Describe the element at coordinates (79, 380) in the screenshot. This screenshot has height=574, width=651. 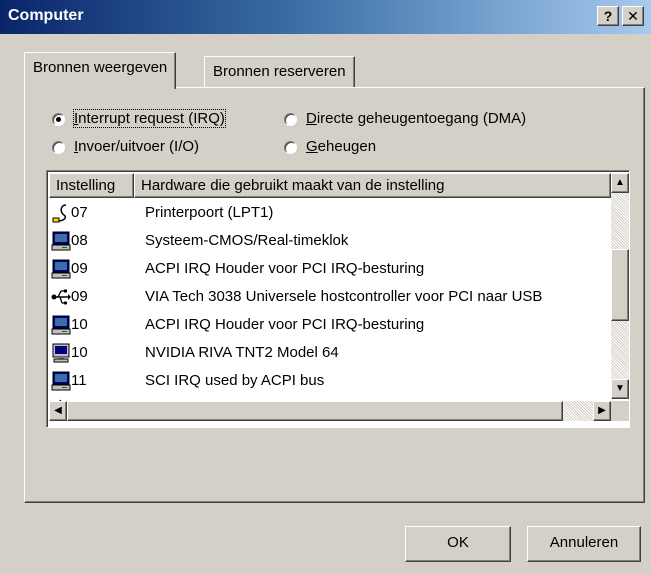
I see `row-setting: 11` at that location.